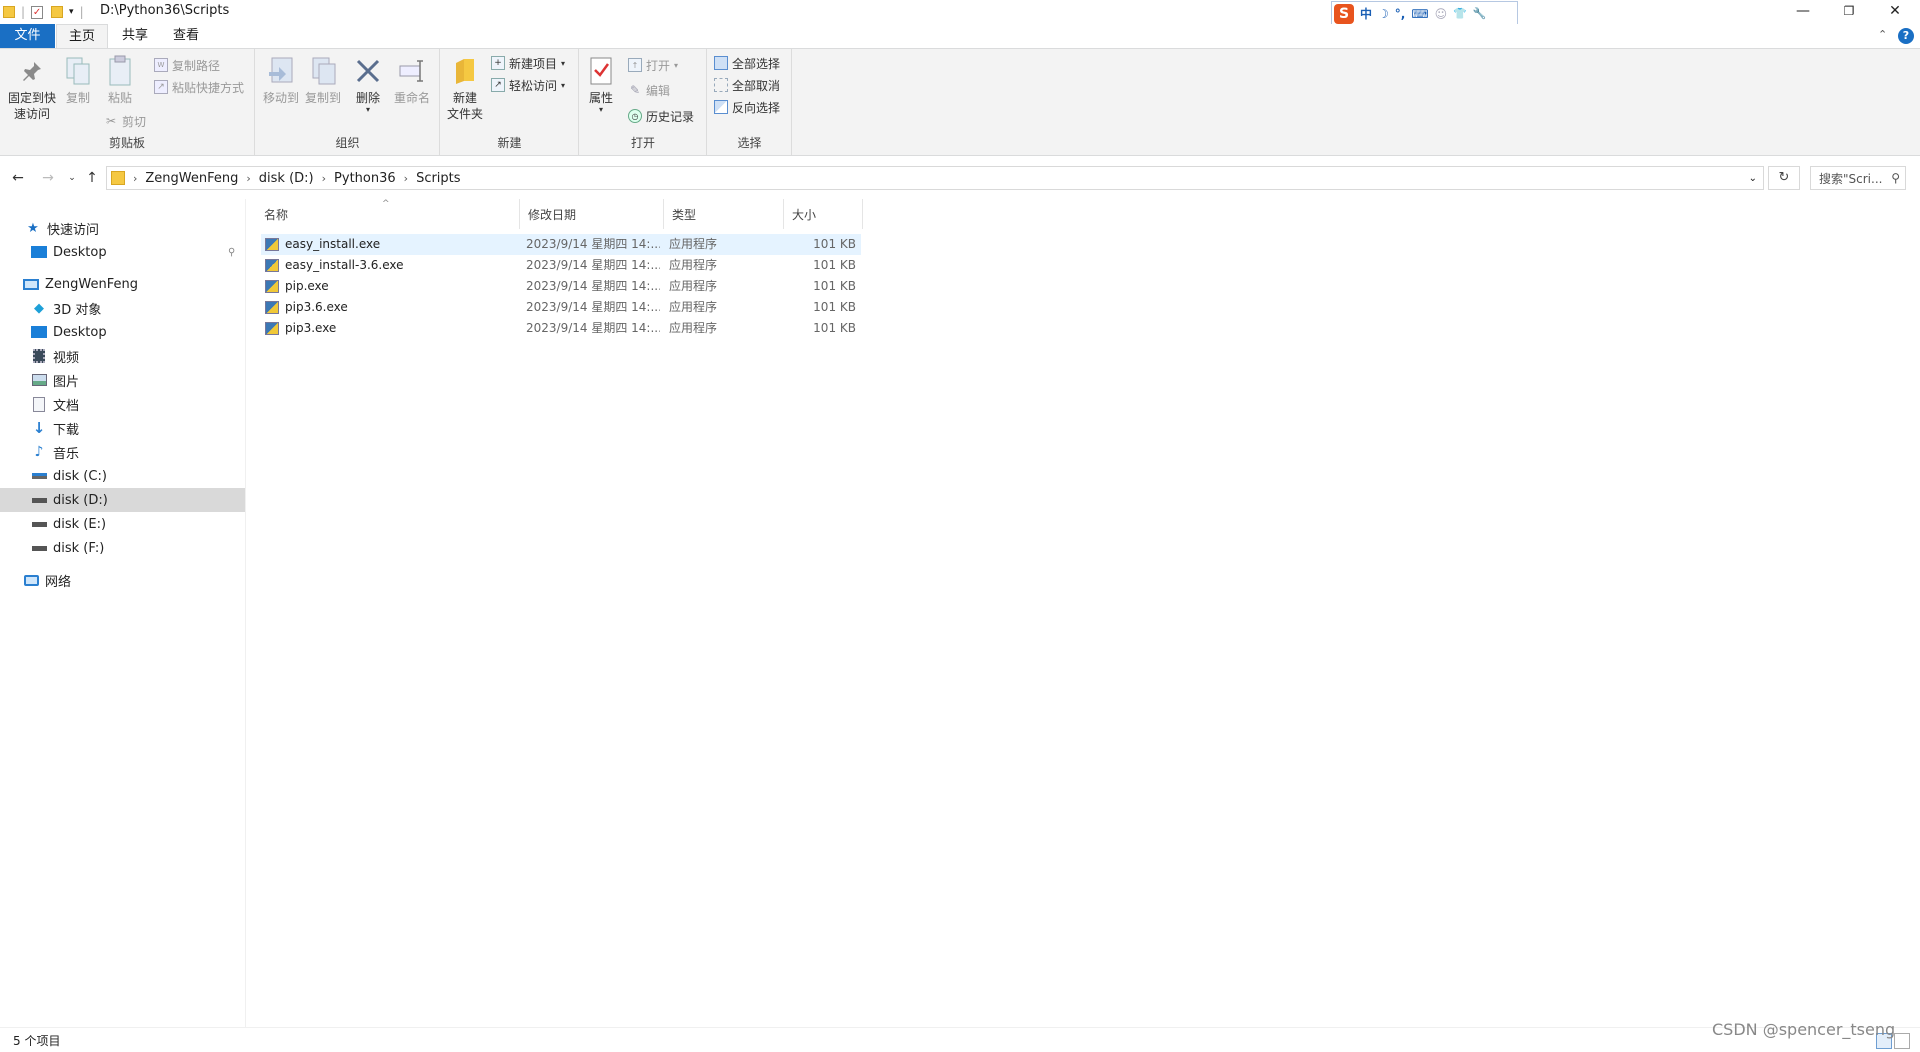 This screenshot has height=1052, width=1920. Describe the element at coordinates (37, 12) in the screenshot. I see `properties-check-icon: ✓` at that location.